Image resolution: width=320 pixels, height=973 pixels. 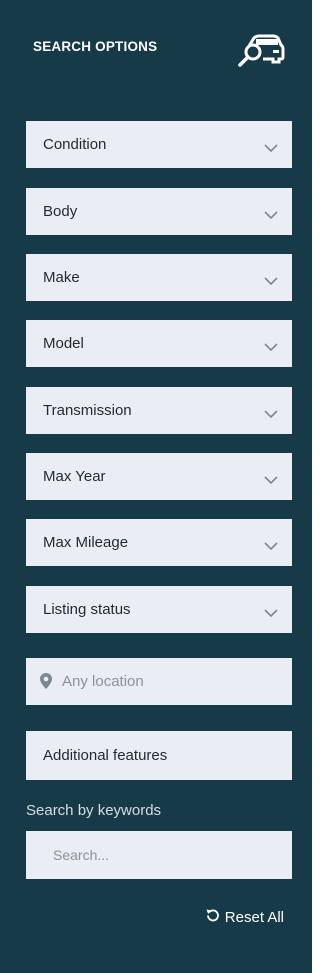 What do you see at coordinates (75, 144) in the screenshot?
I see `condition-label: Condition` at bounding box center [75, 144].